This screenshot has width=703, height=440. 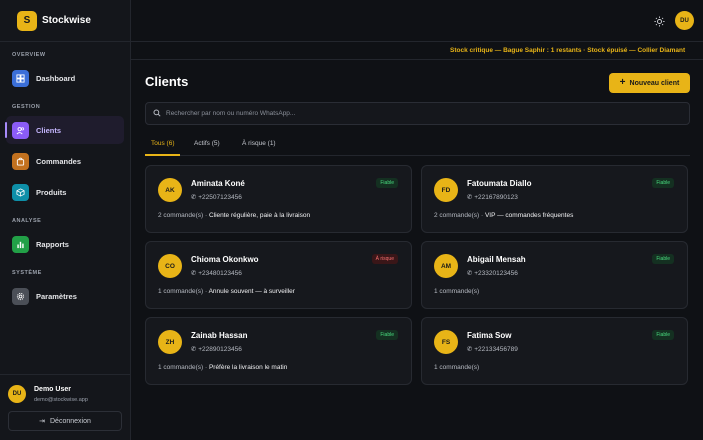 I want to click on section-label-analyse: ANALYSE, so click(x=27, y=221).